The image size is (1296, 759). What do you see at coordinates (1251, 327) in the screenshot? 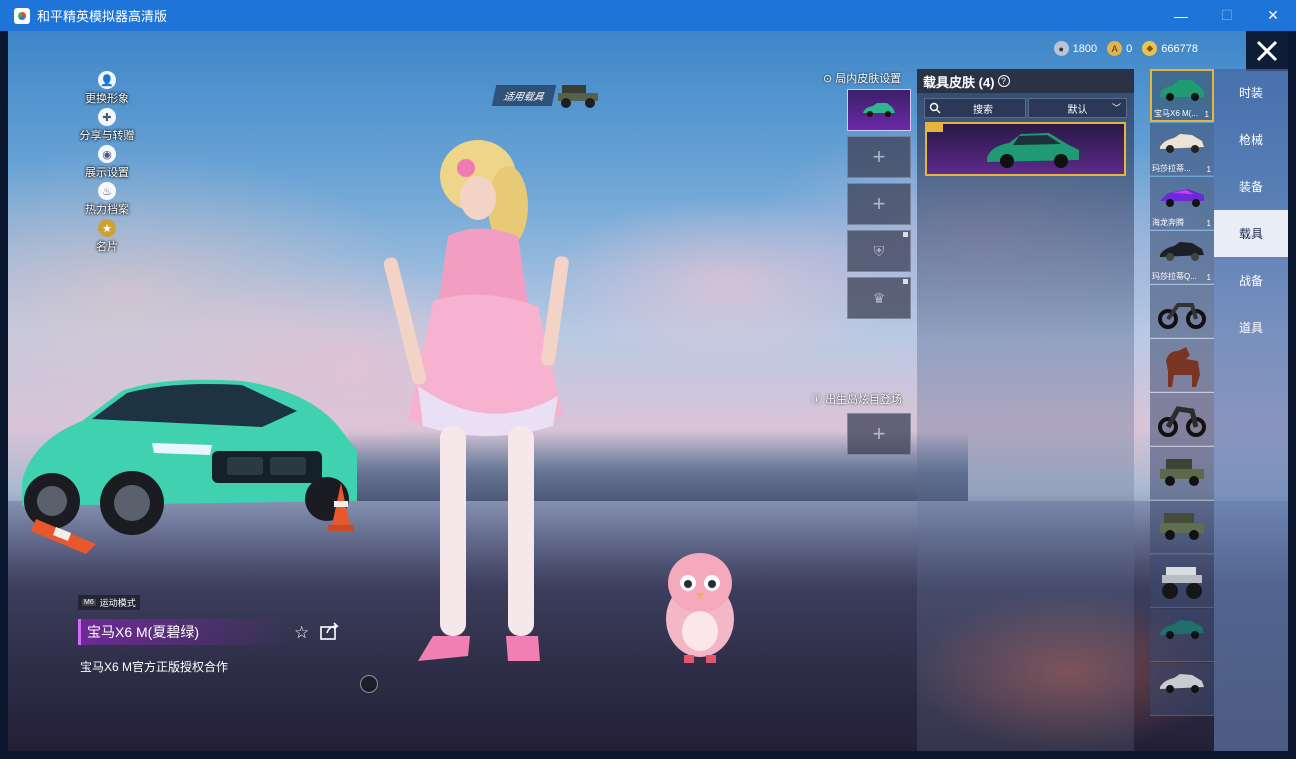
I see `tab-items: 道具` at bounding box center [1251, 327].